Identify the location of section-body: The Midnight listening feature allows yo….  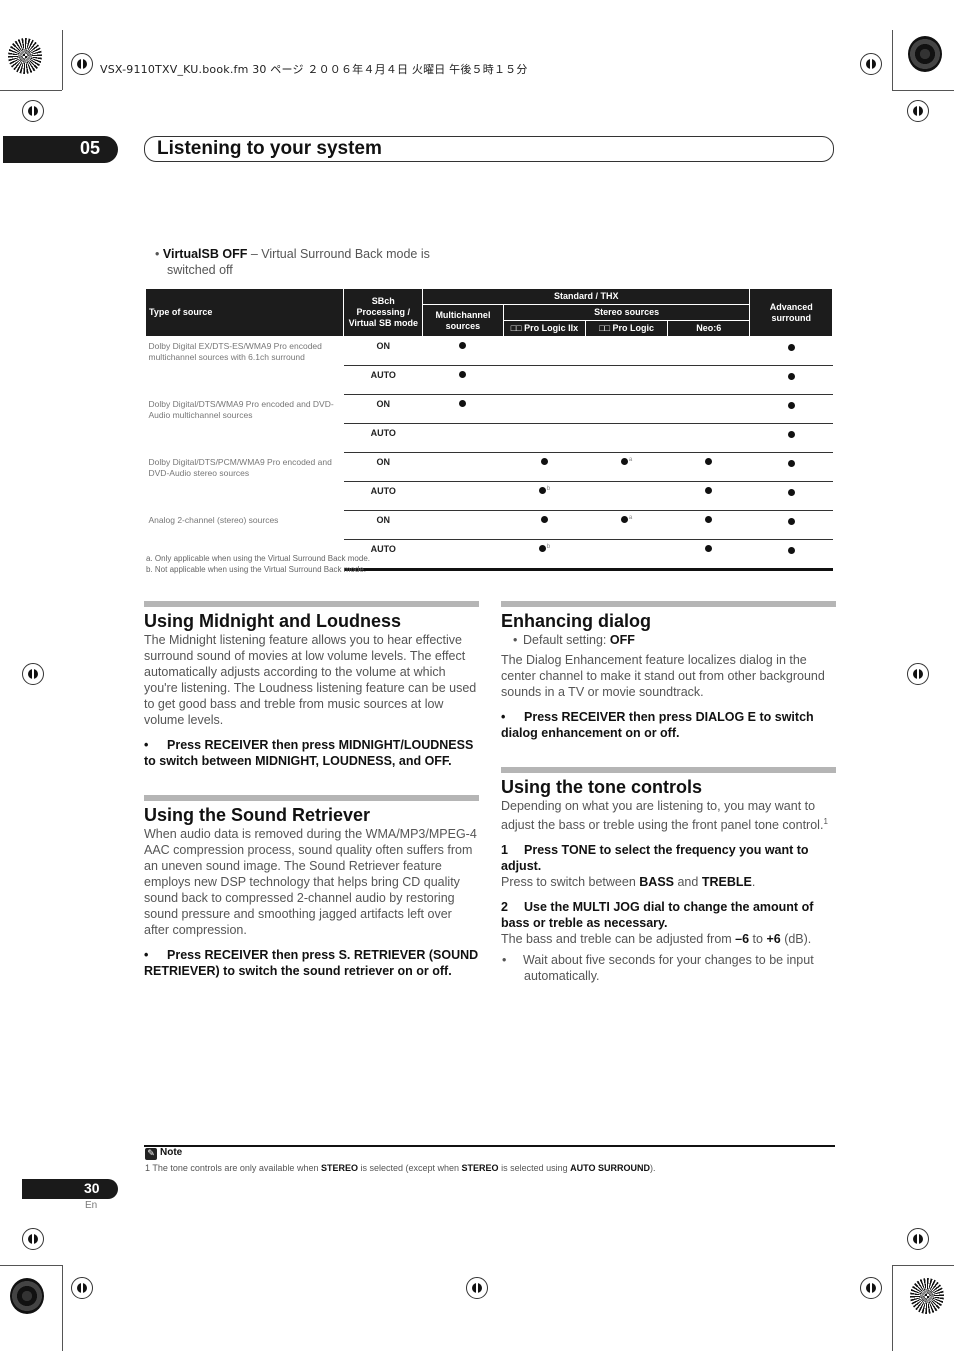
(310, 680).